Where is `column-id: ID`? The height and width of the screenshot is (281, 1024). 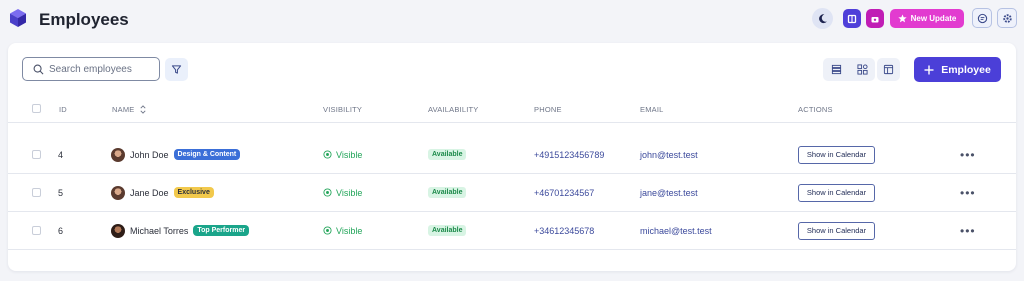 column-id: ID is located at coordinates (63, 109).